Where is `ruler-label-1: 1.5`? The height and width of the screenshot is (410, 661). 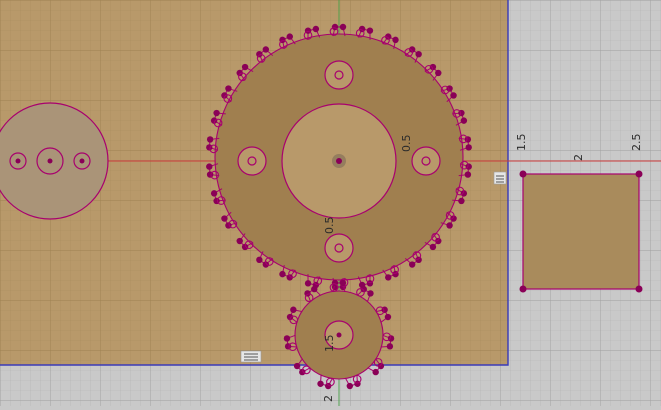
ruler-label-1: 1.5 is located at coordinates (521, 143).